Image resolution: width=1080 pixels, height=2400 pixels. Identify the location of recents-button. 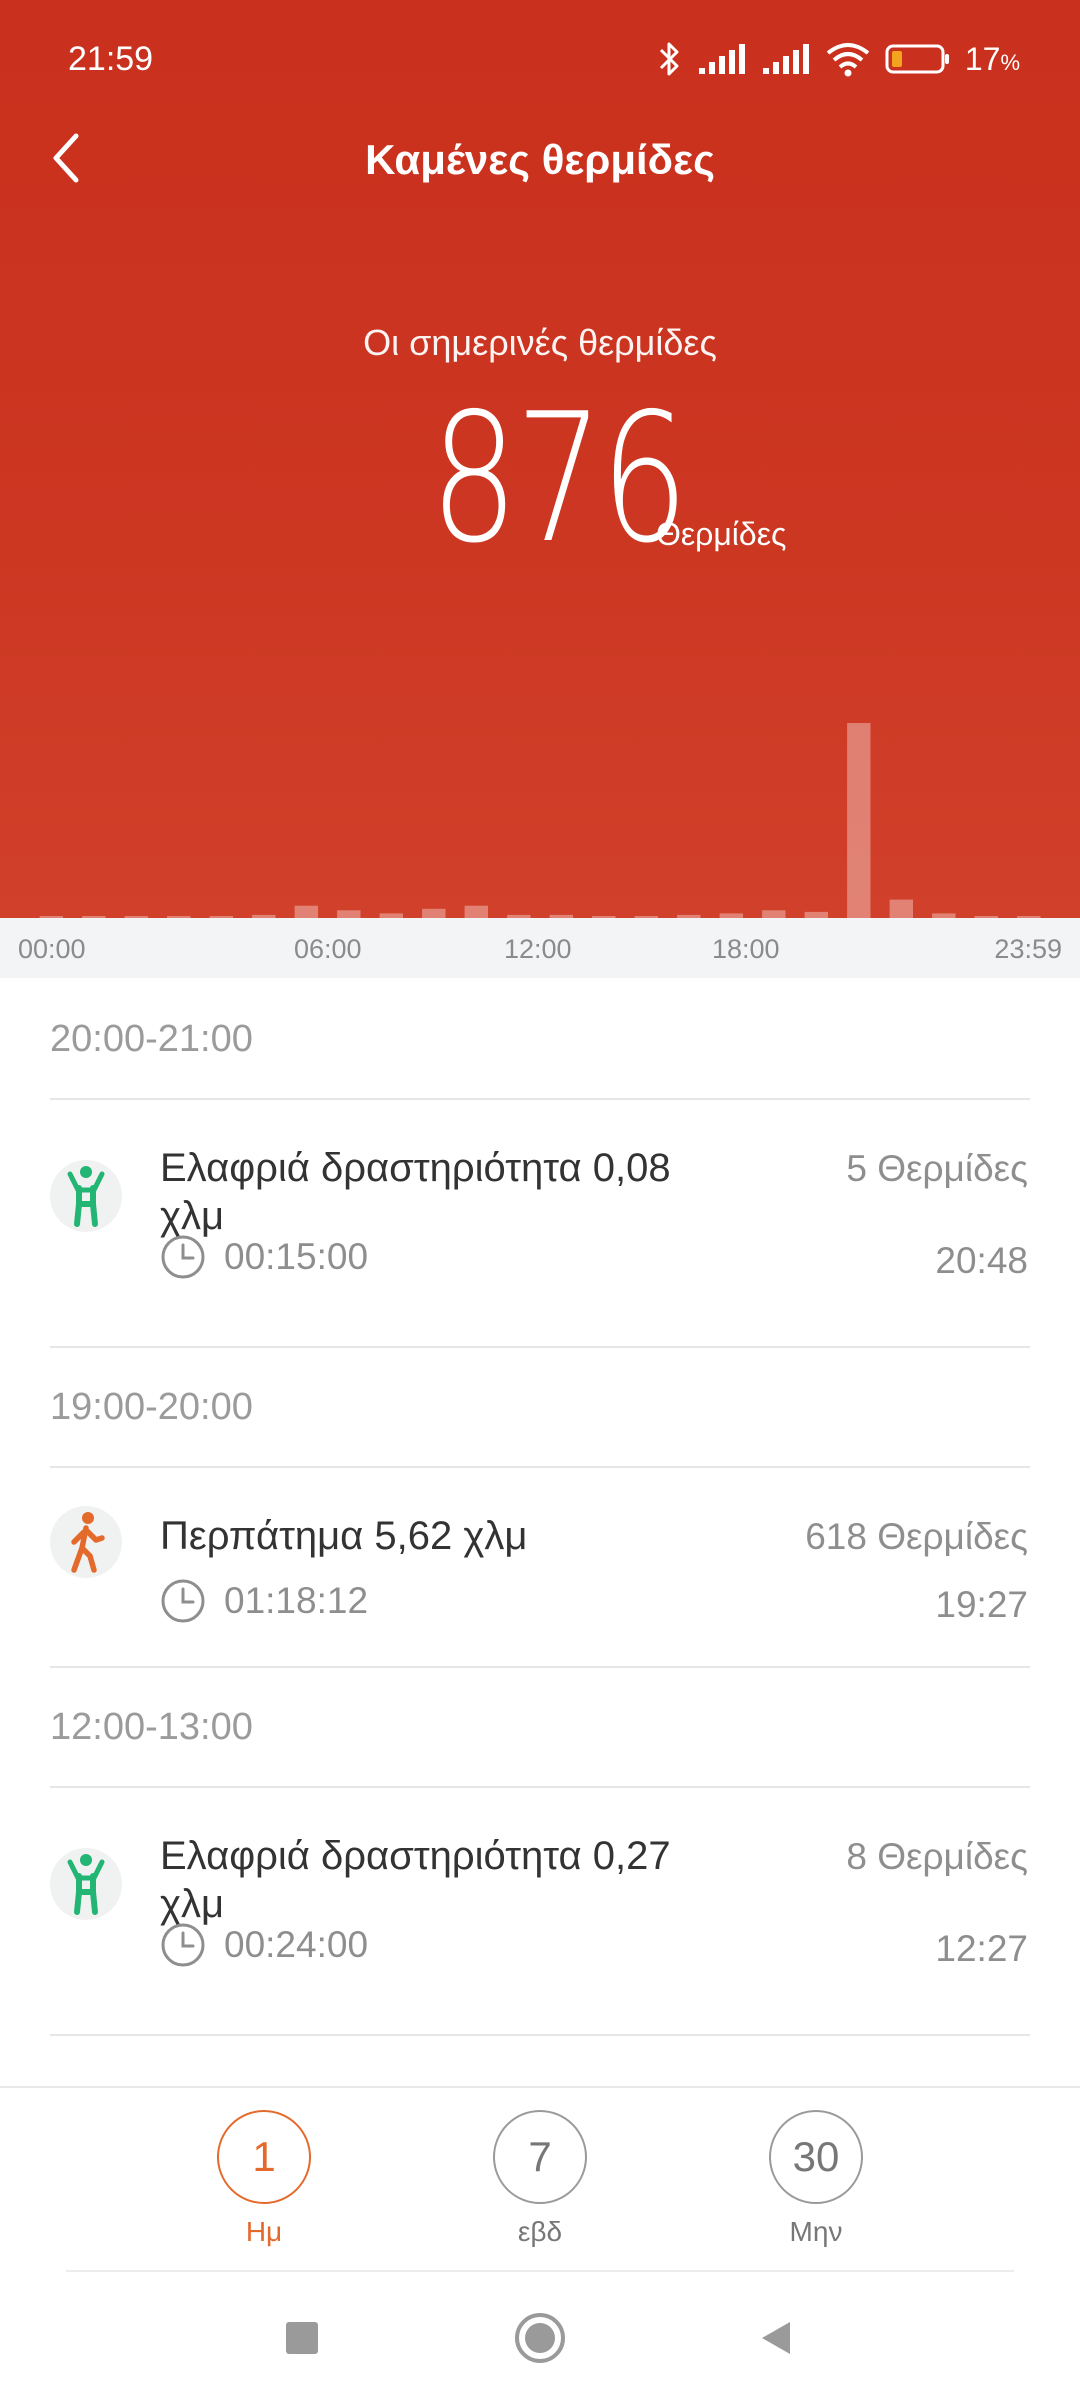
(302, 2338).